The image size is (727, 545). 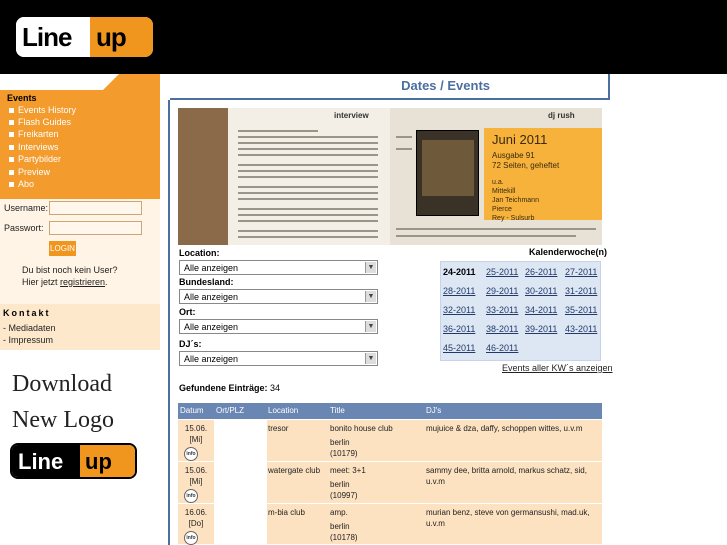 What do you see at coordinates (502, 329) in the screenshot?
I see `calendar-week-link: 38-2011` at bounding box center [502, 329].